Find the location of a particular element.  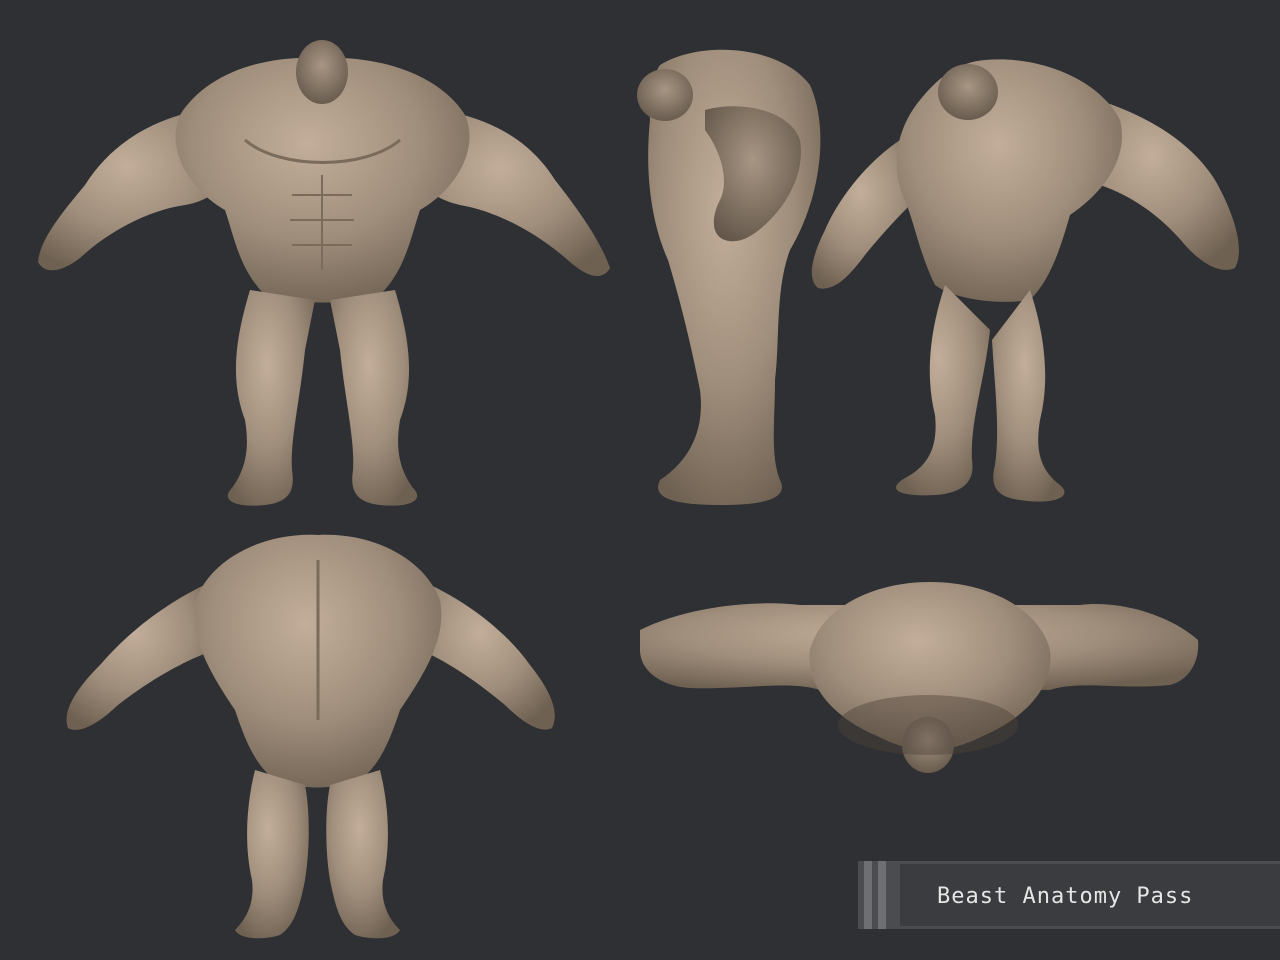

back-left-leg is located at coordinates (272, 854).